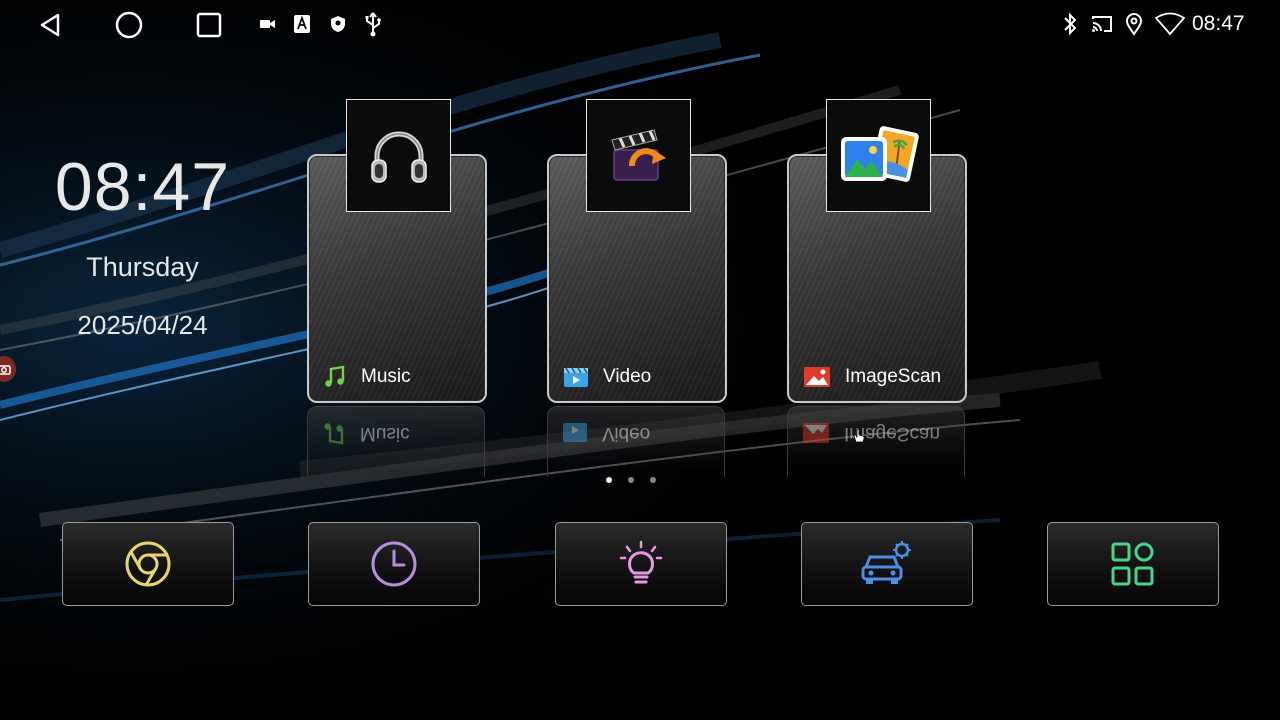 Image resolution: width=1280 pixels, height=720 pixels. I want to click on music-thumbnail, so click(398, 155).